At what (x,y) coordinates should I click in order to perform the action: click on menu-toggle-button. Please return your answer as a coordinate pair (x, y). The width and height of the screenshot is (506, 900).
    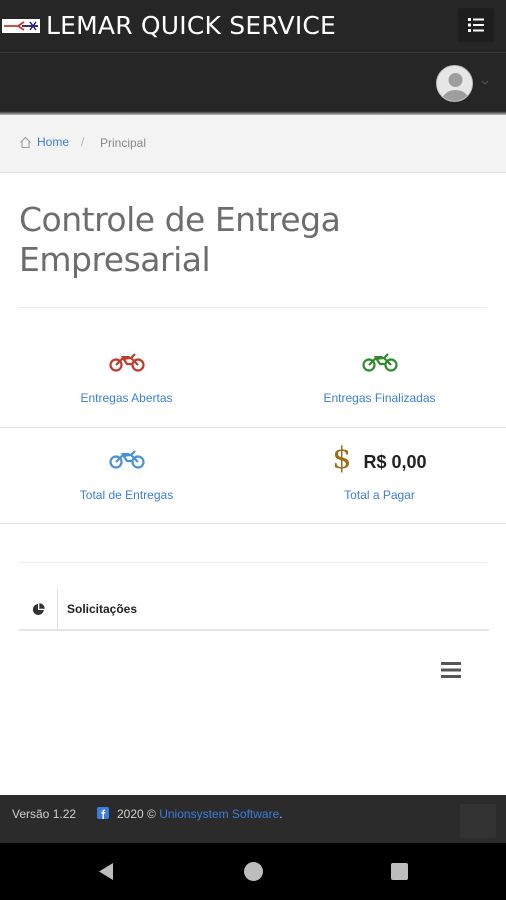
    Looking at the image, I should click on (476, 25).